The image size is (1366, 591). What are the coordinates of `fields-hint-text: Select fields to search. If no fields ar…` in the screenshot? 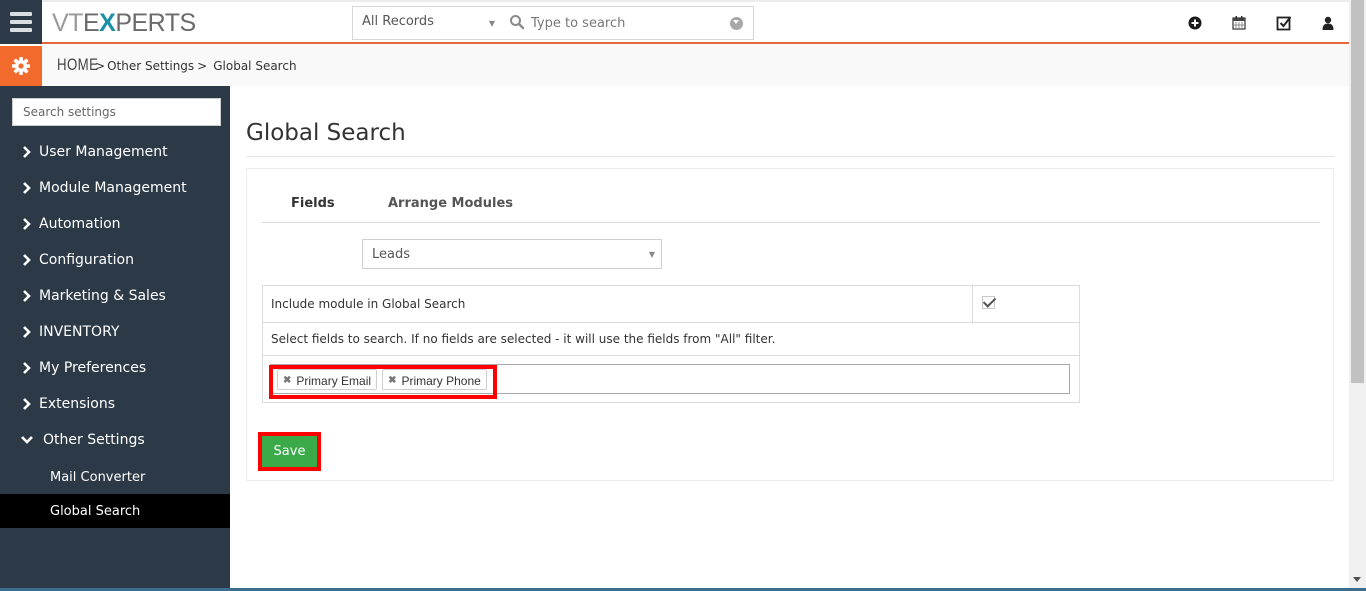 It's located at (671, 339).